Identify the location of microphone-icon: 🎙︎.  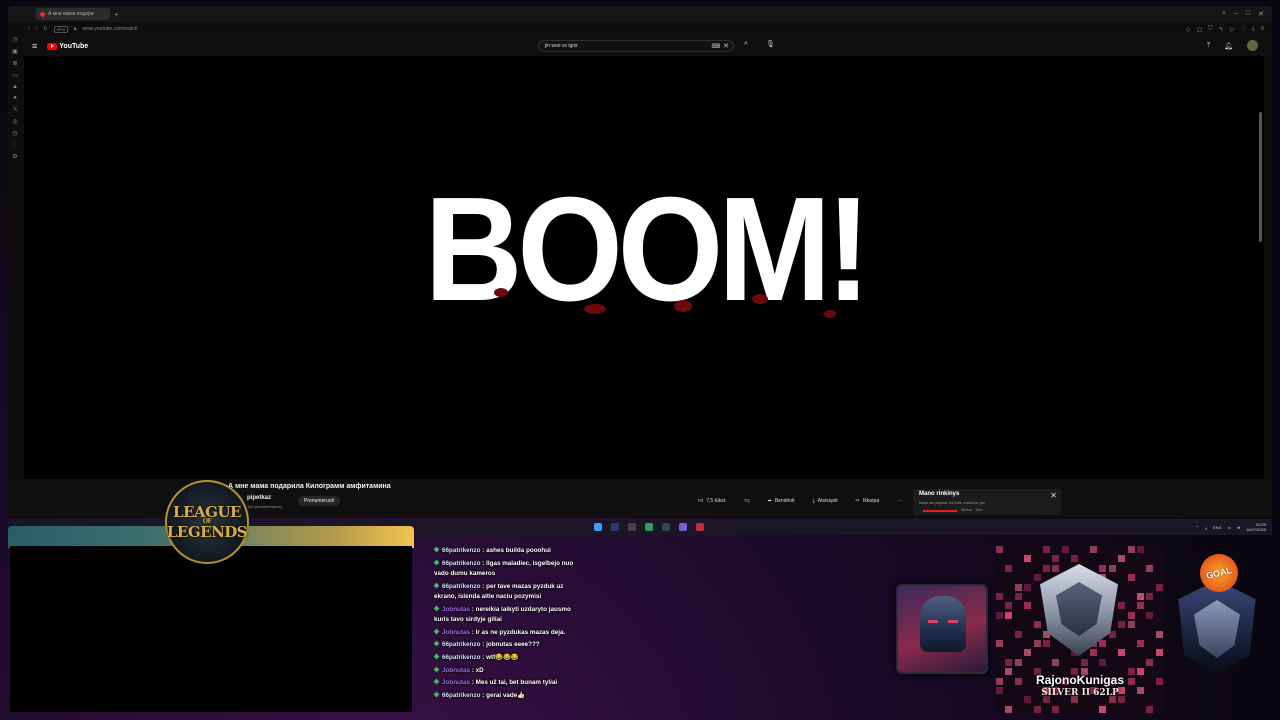
(770, 44).